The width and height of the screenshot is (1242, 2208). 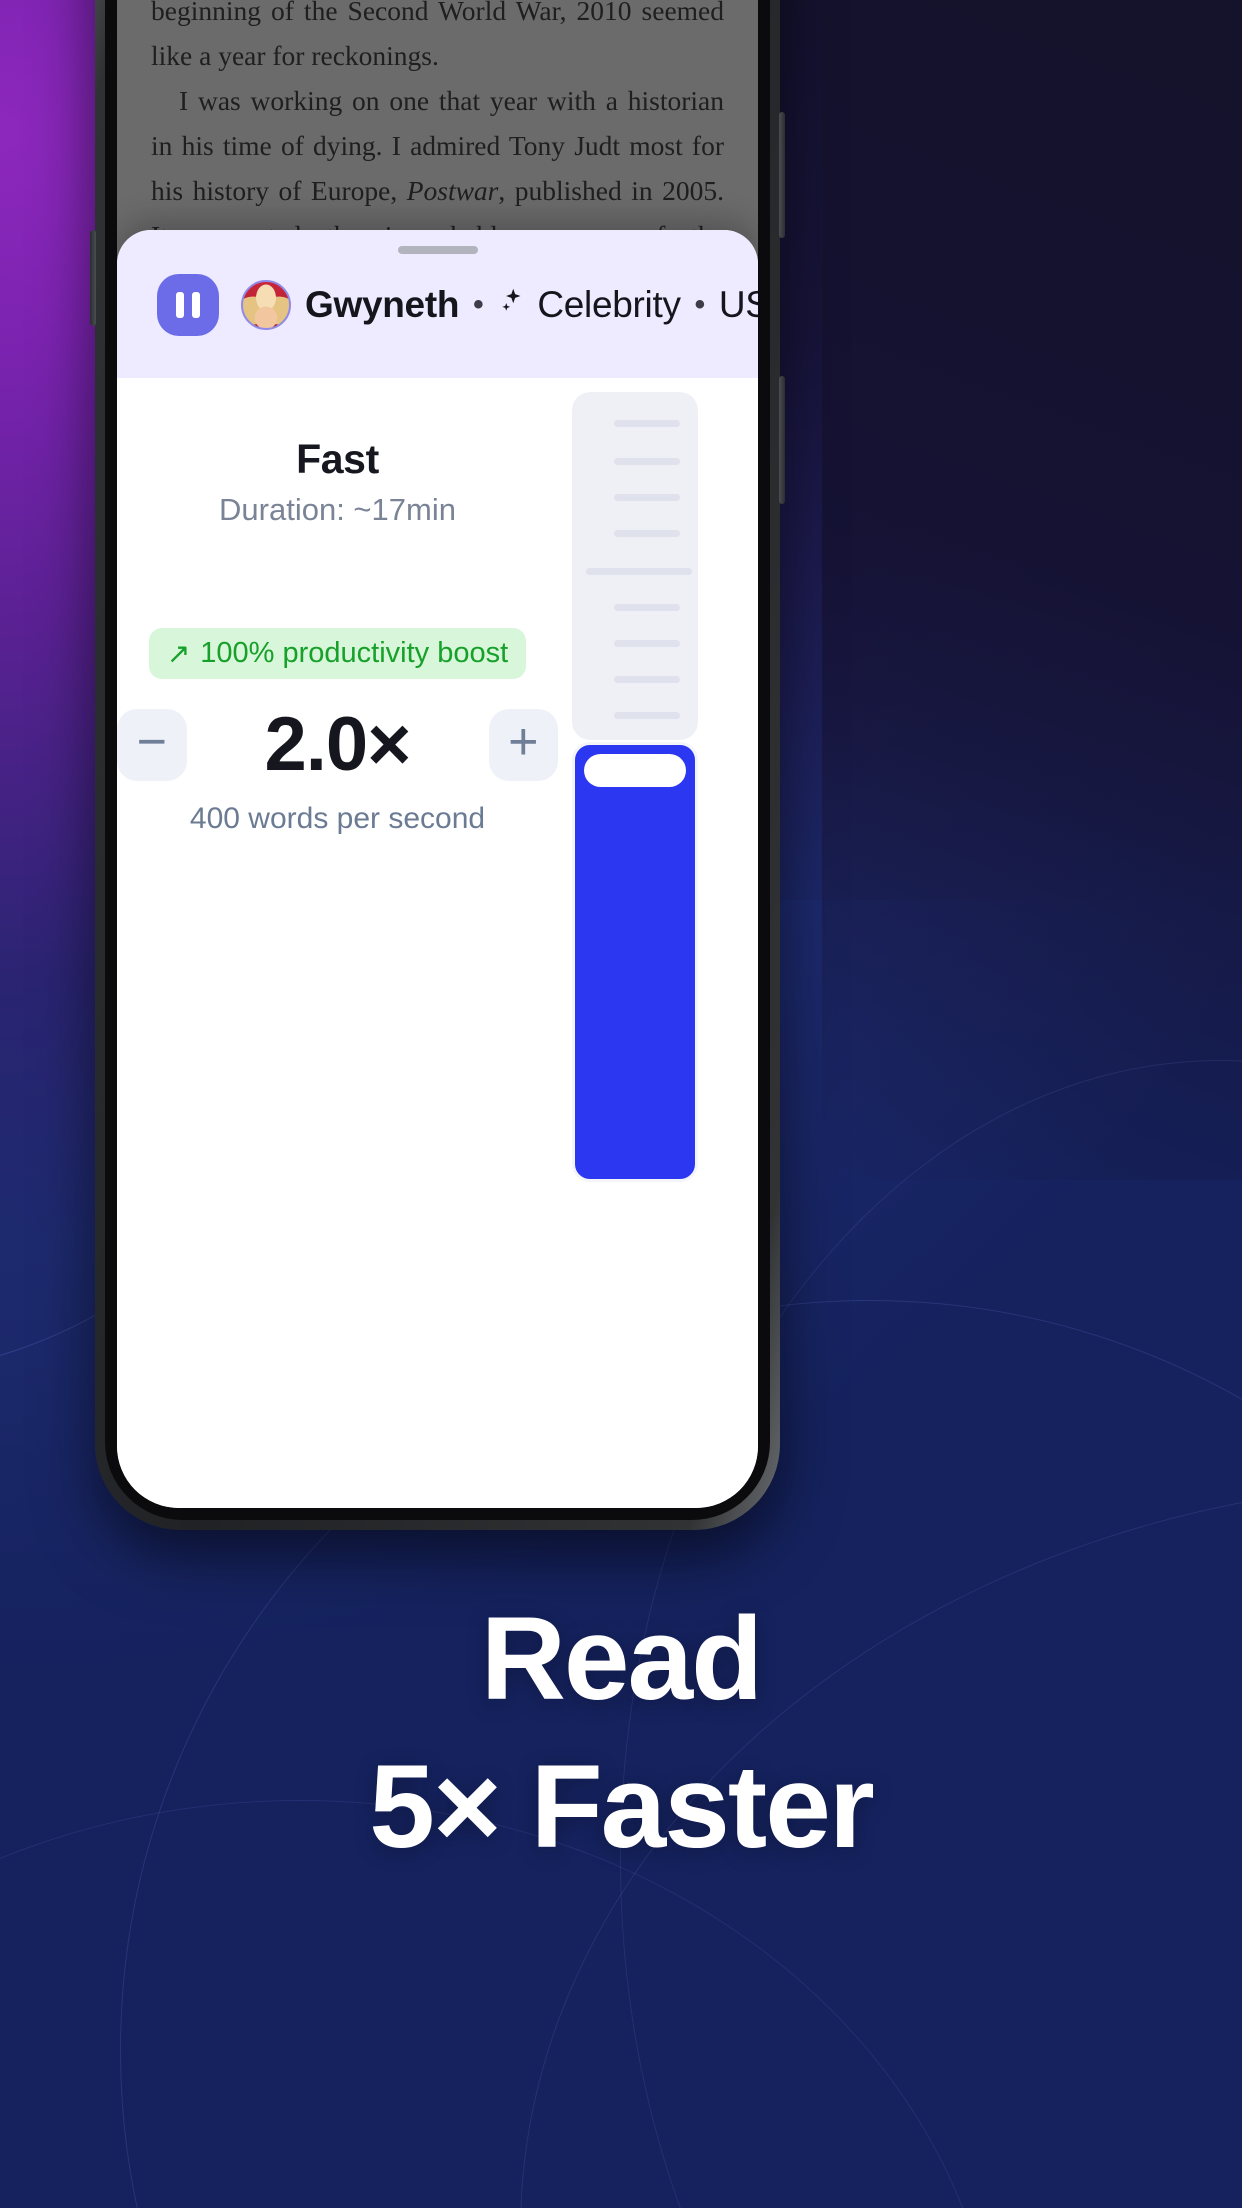 What do you see at coordinates (93, 278) in the screenshot?
I see `phone-silent-switch` at bounding box center [93, 278].